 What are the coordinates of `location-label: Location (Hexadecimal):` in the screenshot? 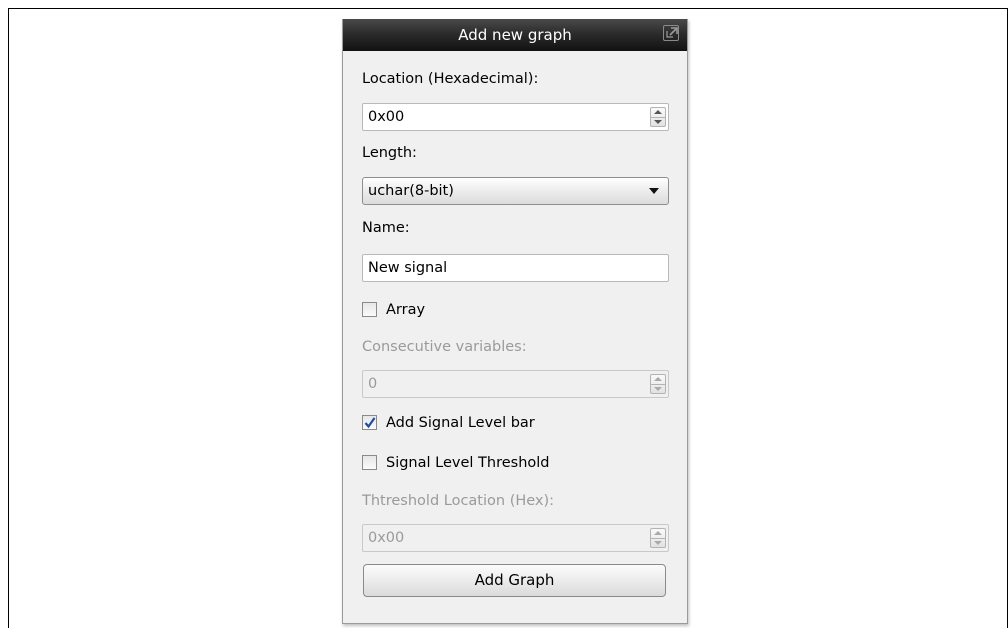 It's located at (450, 79).